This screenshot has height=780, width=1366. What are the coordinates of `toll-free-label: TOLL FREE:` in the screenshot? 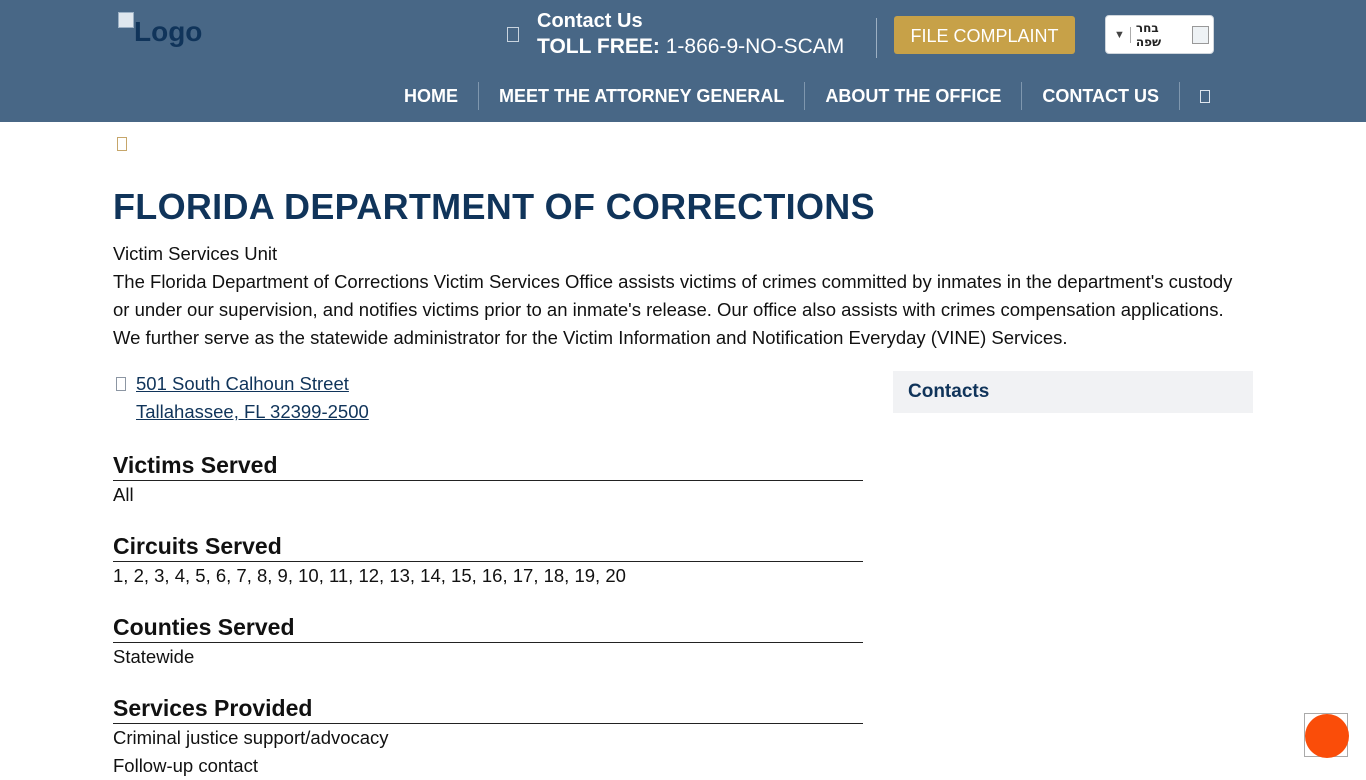 It's located at (598, 46).